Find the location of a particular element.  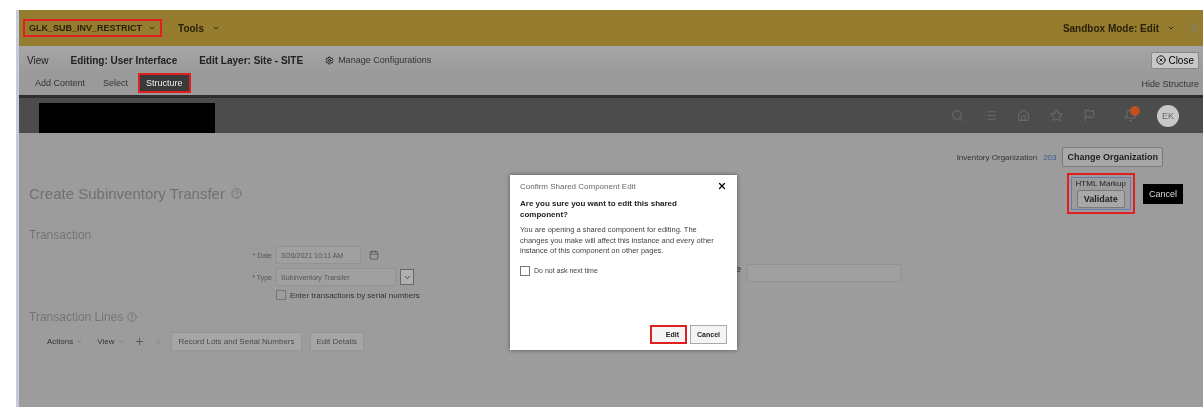

cancel-button: Cancel is located at coordinates (1163, 193).